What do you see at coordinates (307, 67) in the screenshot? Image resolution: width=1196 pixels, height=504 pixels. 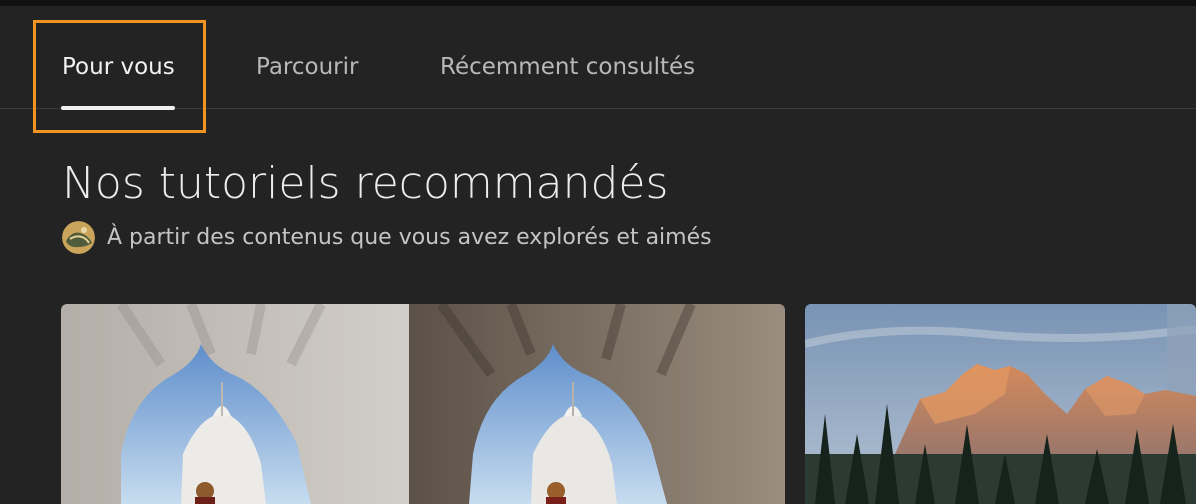 I see `tab-parcourir: Parcourir` at bounding box center [307, 67].